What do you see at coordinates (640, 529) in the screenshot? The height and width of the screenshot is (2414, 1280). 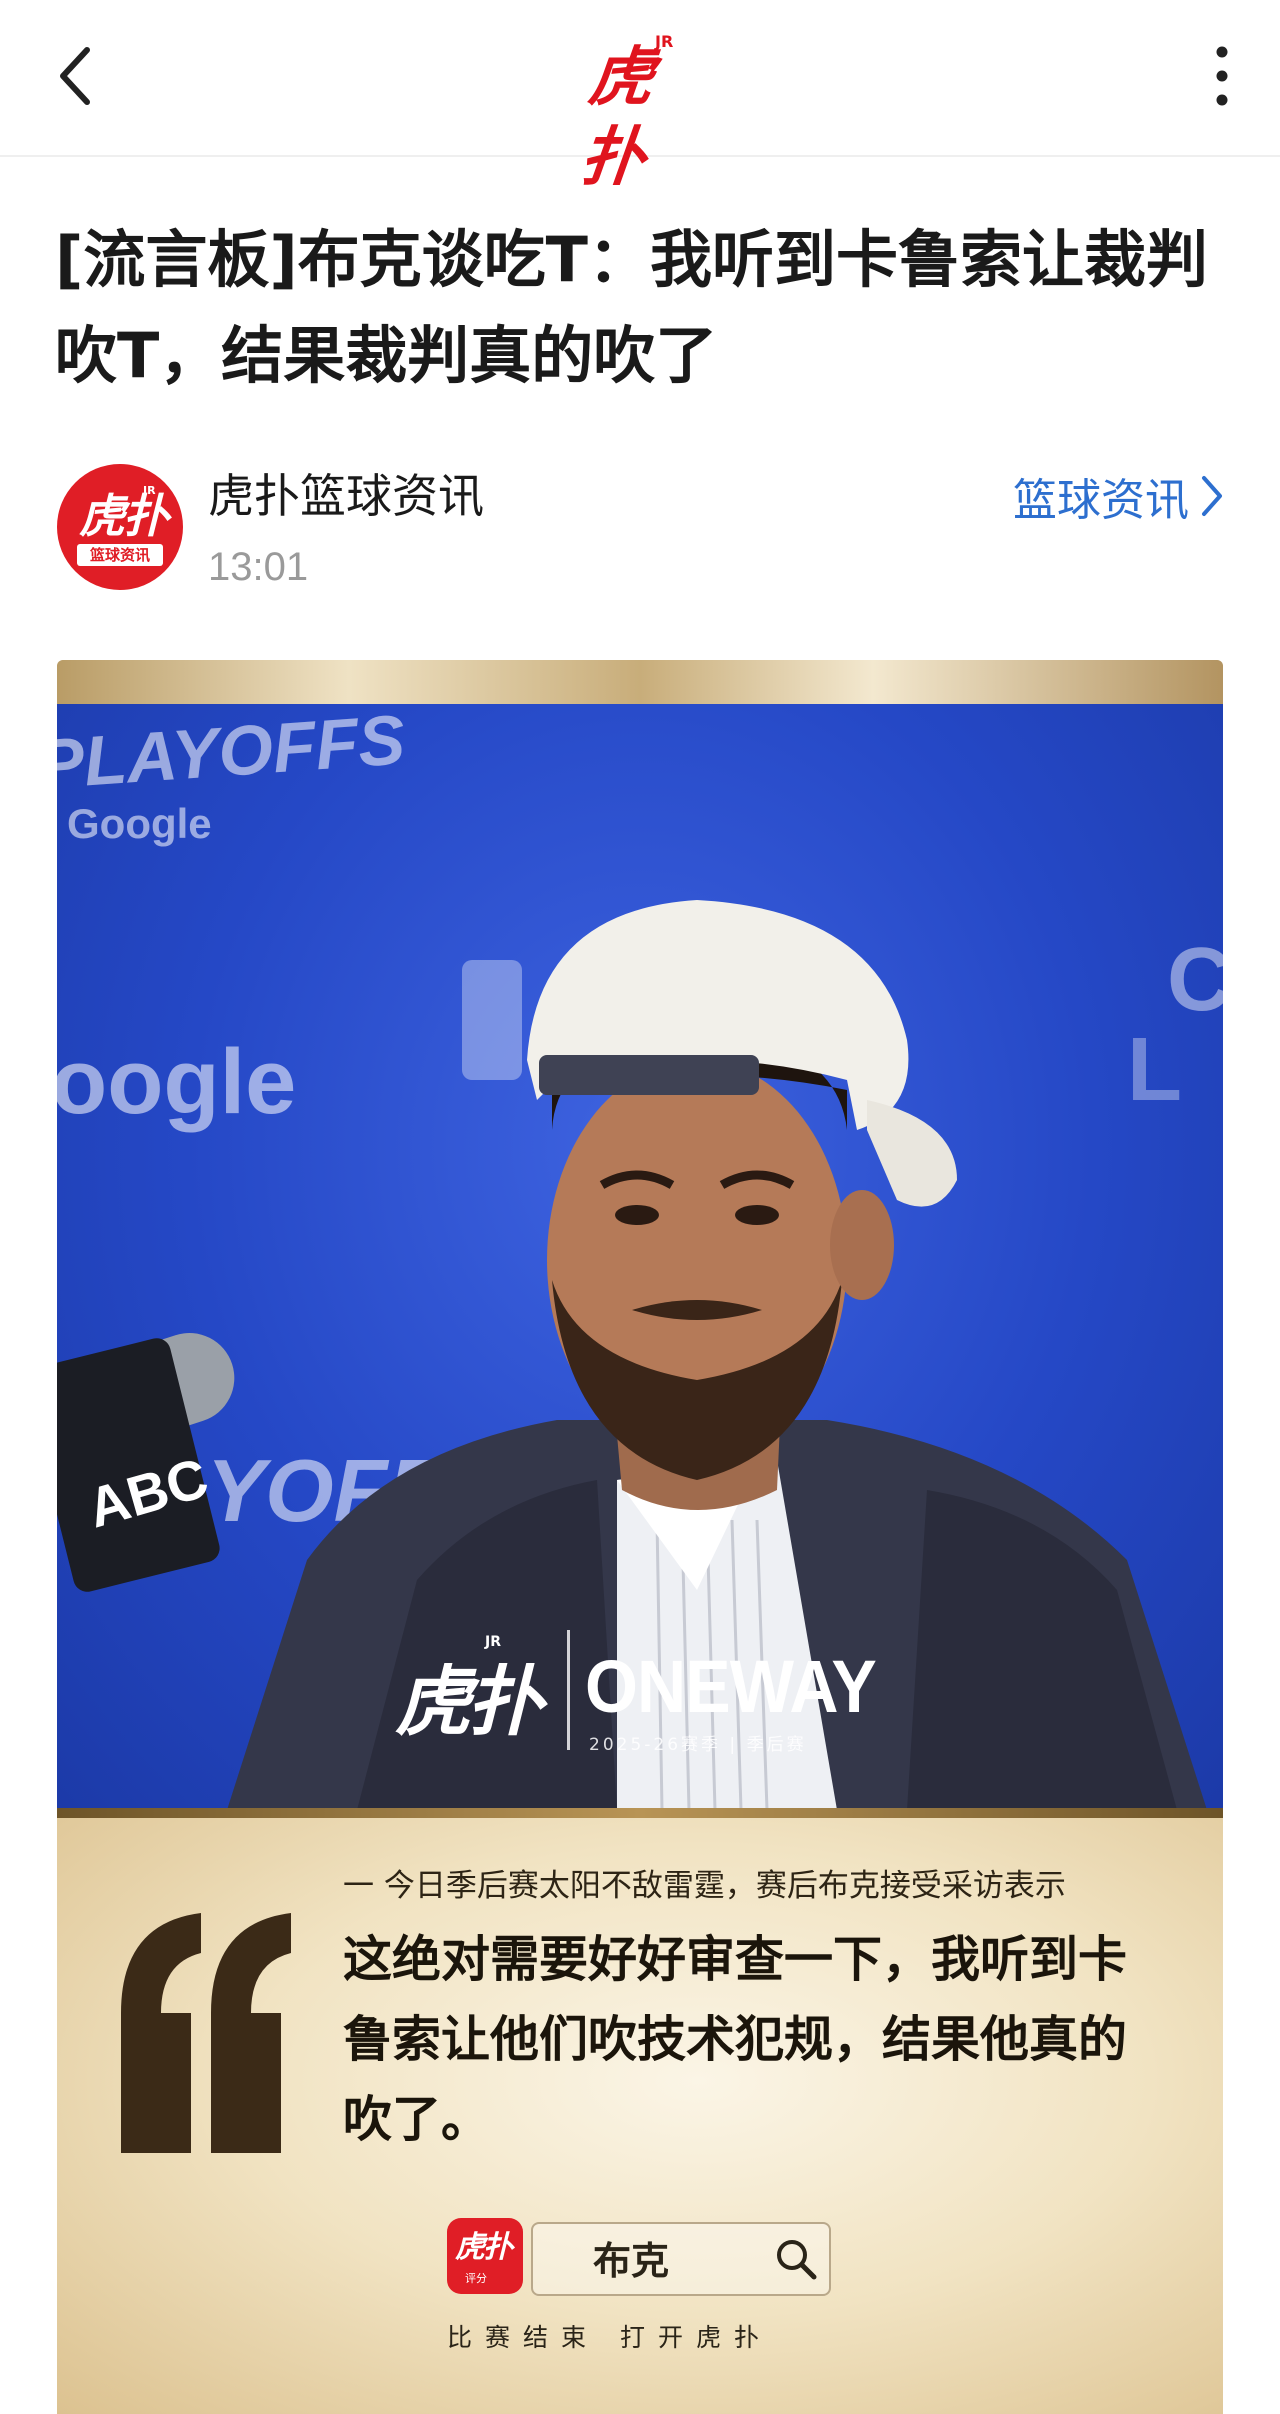 I see `author-row: 虎扑 JR 篮球资讯 虎扑篮球资讯 13:01 篮球资讯` at bounding box center [640, 529].